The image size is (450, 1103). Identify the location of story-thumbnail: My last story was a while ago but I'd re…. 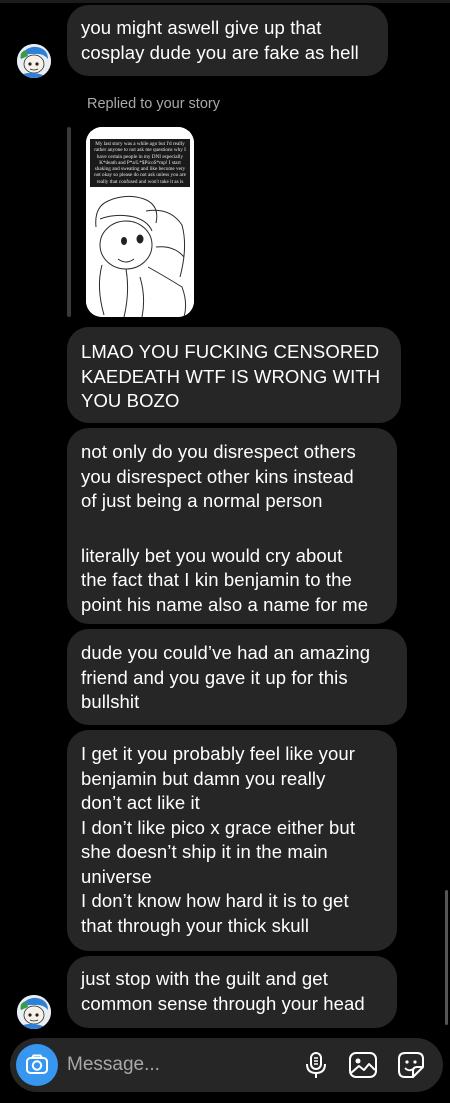
(140, 222).